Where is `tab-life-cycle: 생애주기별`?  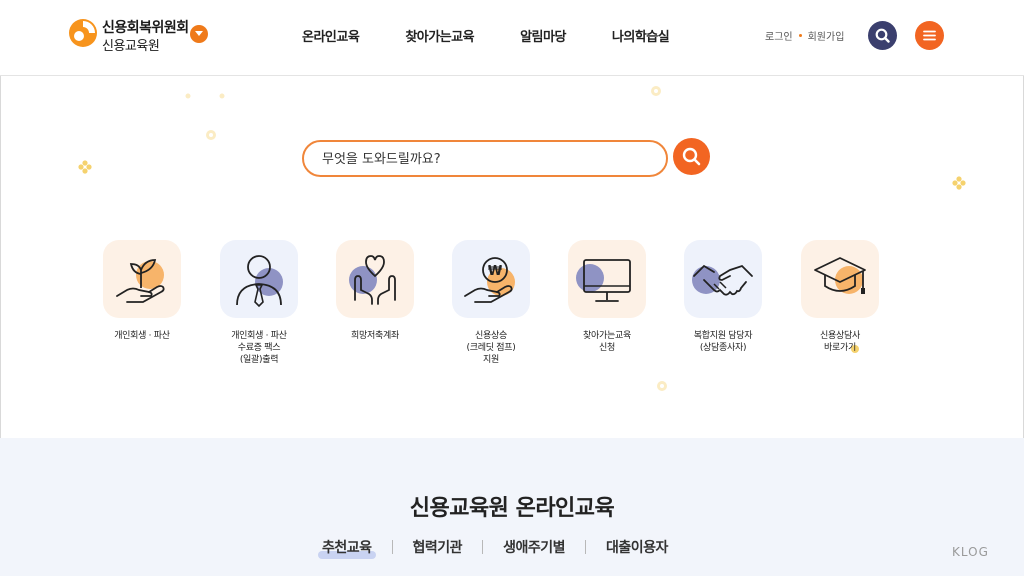 tab-life-cycle: 생애주기별 is located at coordinates (534, 547).